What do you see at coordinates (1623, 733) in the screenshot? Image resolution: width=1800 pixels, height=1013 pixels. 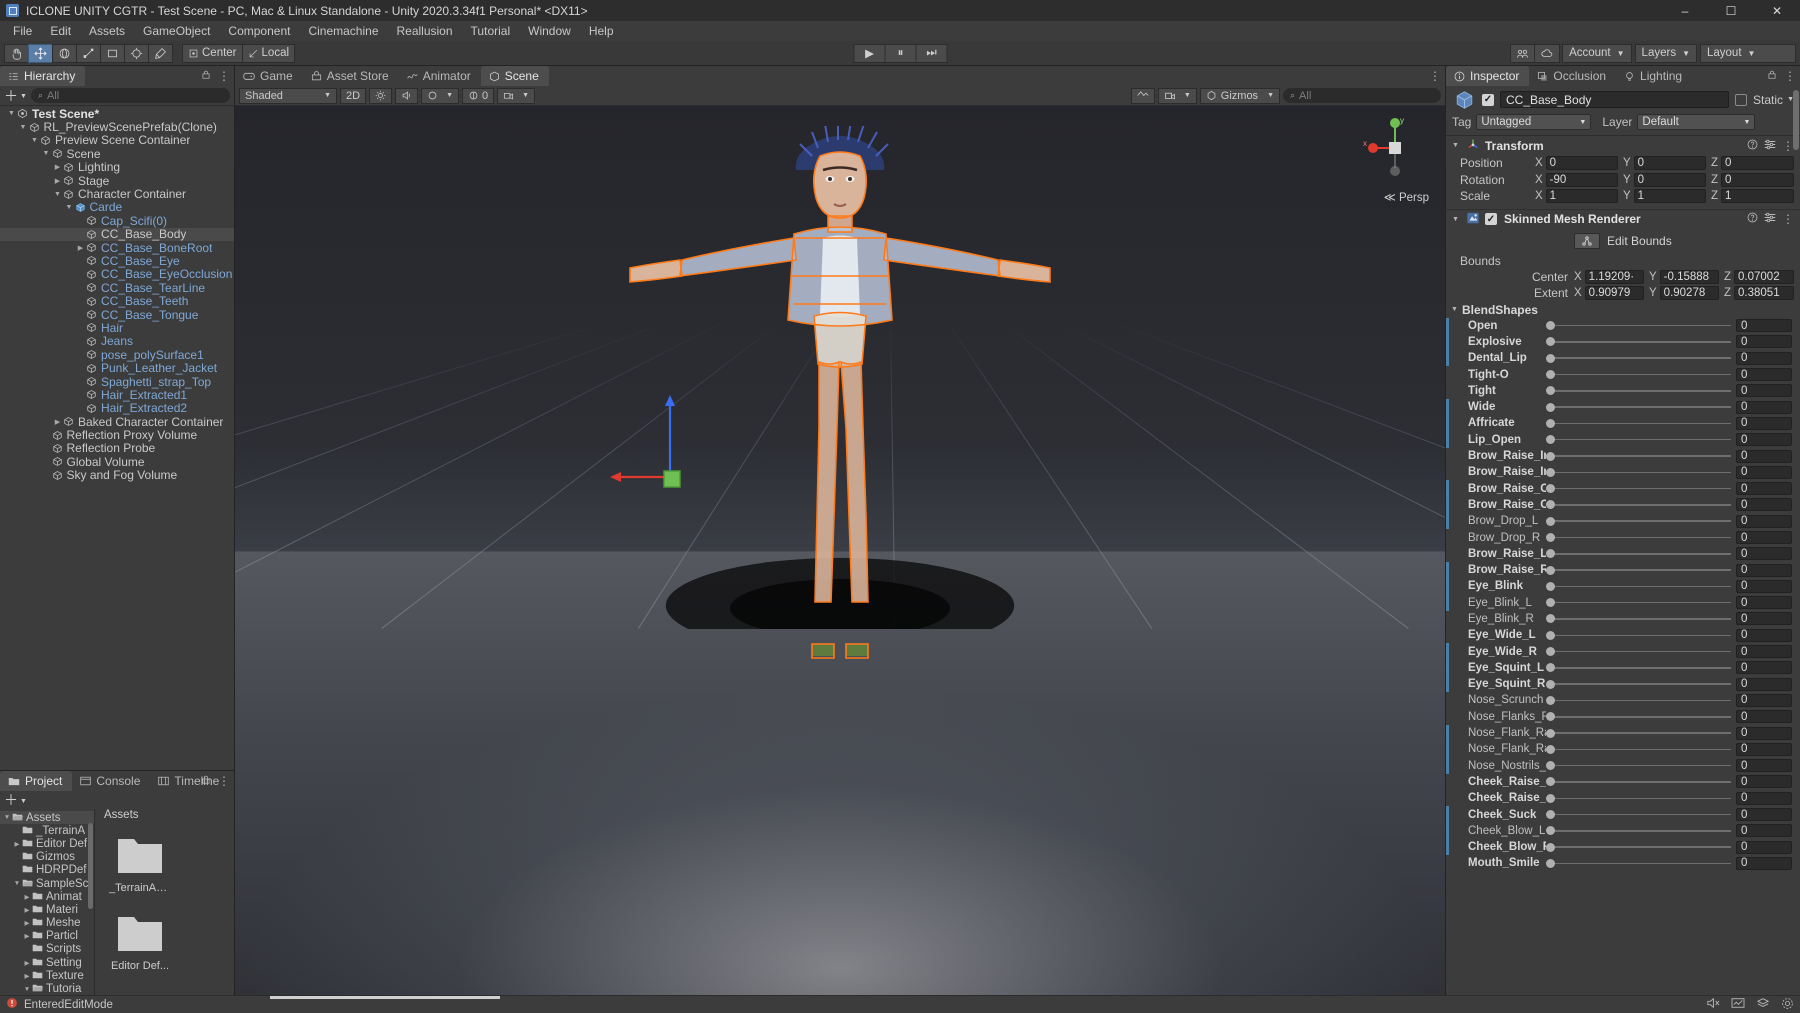 I see `blendshape-row: Nose_Flank_Raise_L 0` at bounding box center [1623, 733].